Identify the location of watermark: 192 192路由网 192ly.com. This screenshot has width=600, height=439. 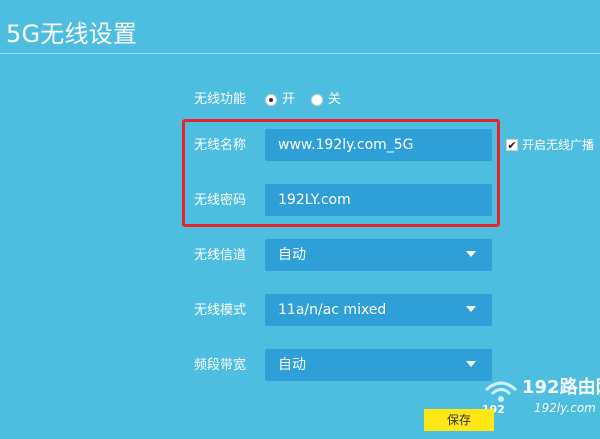
(539, 406).